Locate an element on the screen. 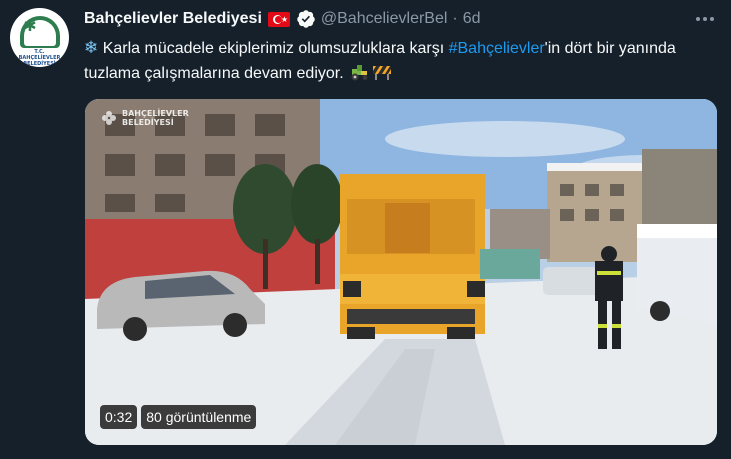 The width and height of the screenshot is (731, 459). construction-barrier-icon is located at coordinates (382, 73).